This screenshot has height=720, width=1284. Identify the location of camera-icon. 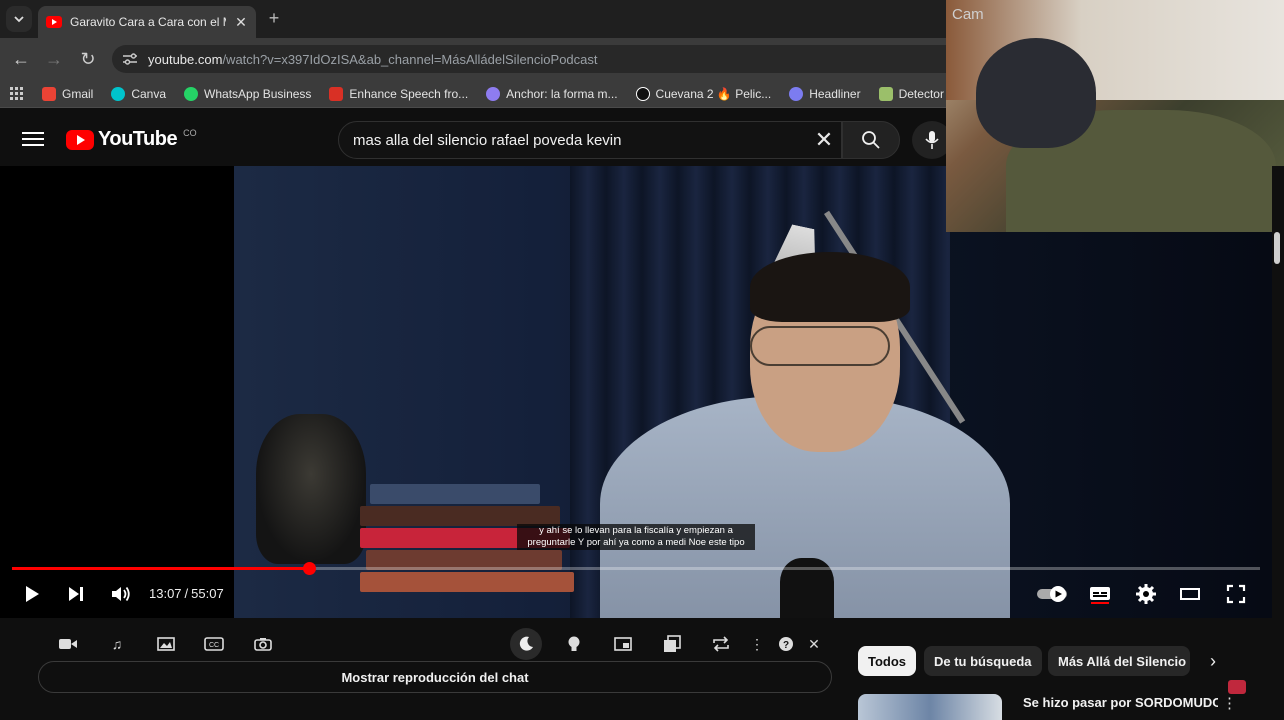
(263, 644).